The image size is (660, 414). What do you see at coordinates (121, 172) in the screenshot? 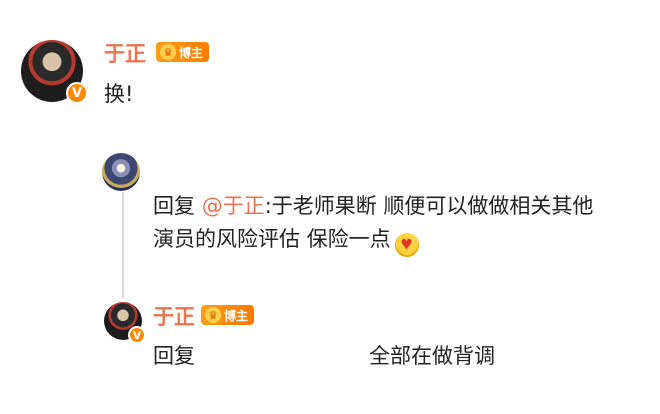
I see `commenter-avatar` at bounding box center [121, 172].